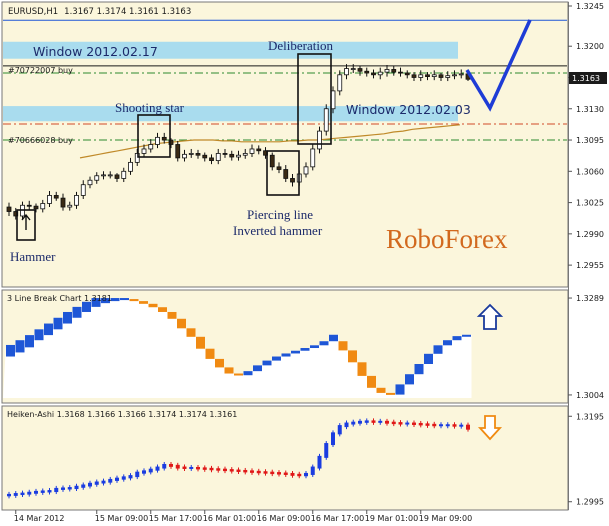  What do you see at coordinates (300, 45) in the screenshot?
I see `deliberation-label: Deliberation` at bounding box center [300, 45].